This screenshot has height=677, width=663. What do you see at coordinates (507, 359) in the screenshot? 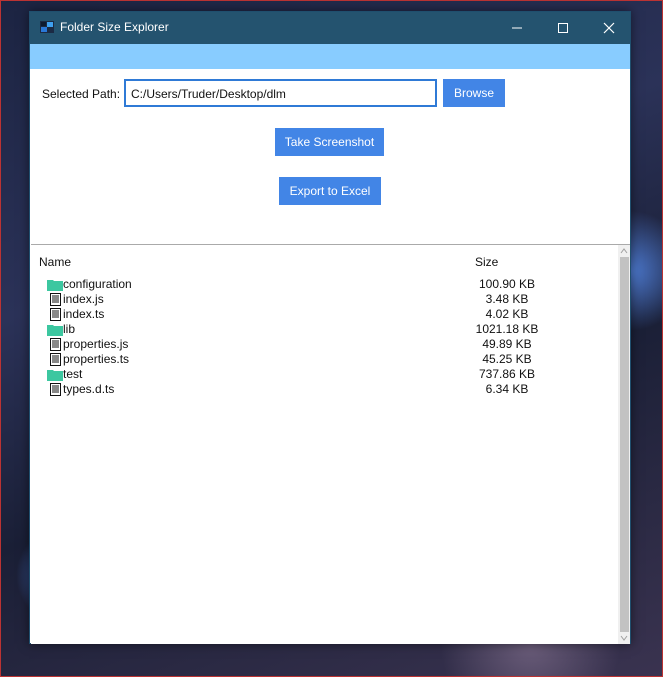
I see `row-size: 45.25 KB` at bounding box center [507, 359].